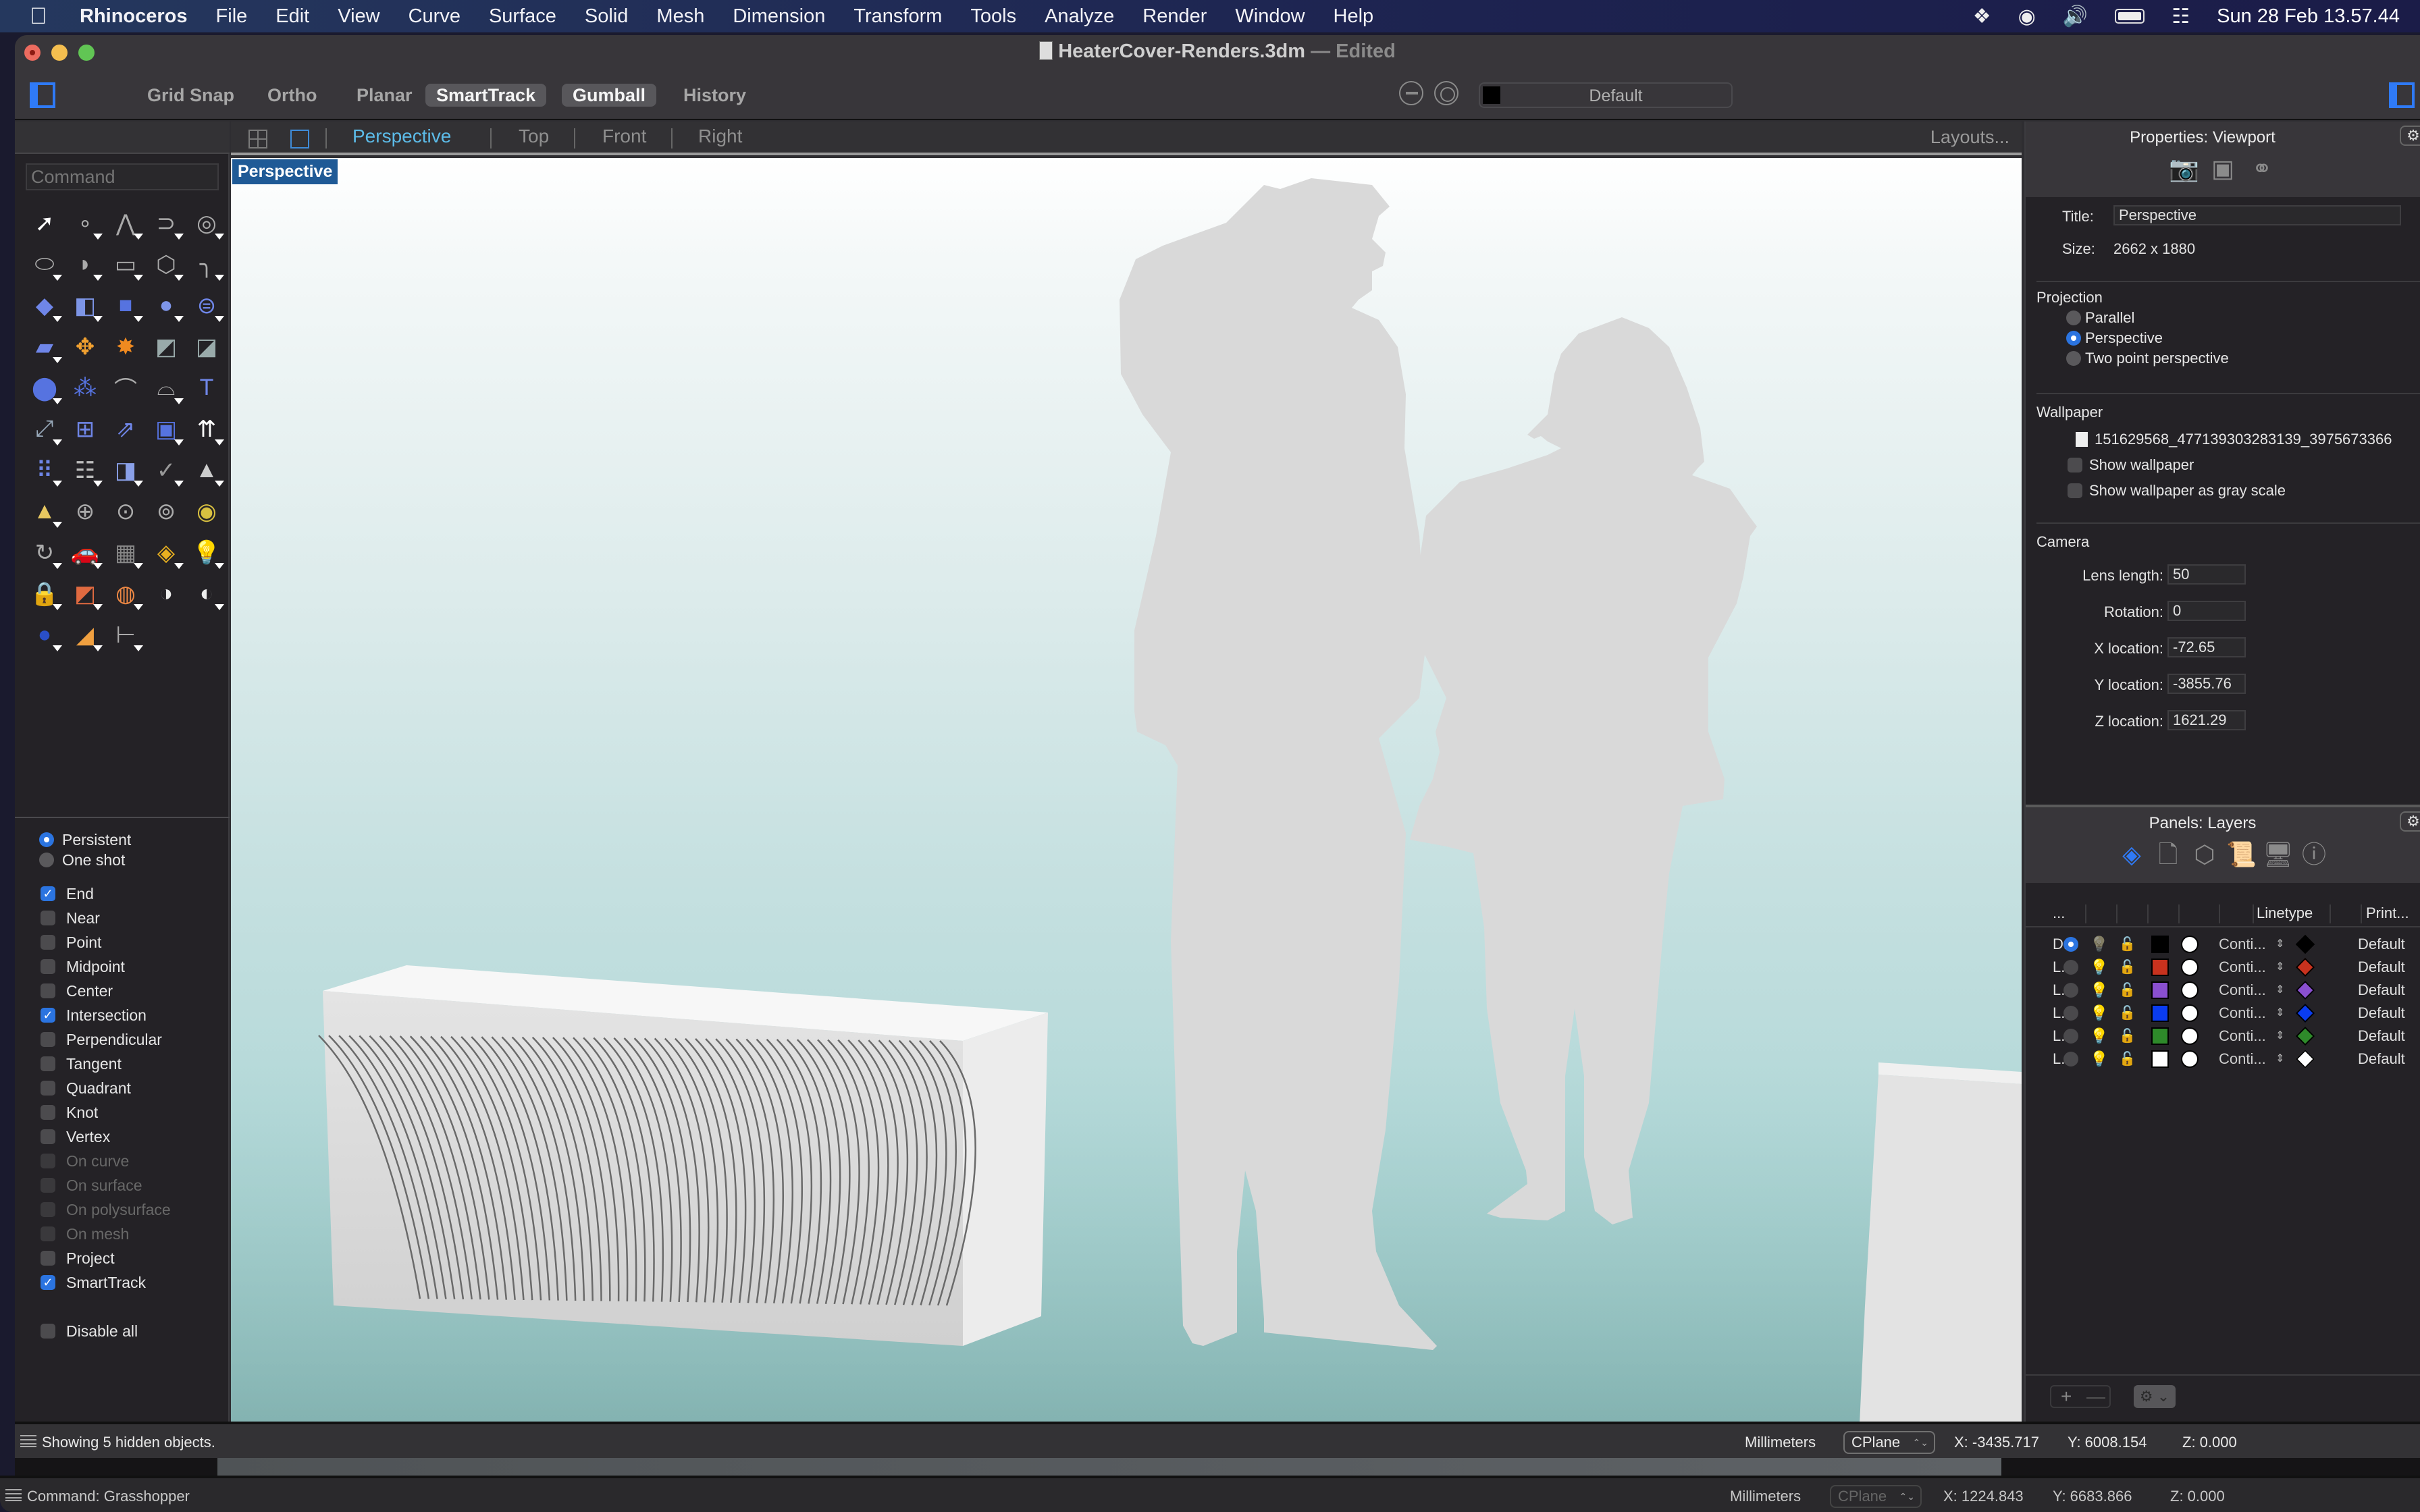 The width and height of the screenshot is (2420, 1512). I want to click on osnap-perpendicular: Perpendicular, so click(122, 1039).